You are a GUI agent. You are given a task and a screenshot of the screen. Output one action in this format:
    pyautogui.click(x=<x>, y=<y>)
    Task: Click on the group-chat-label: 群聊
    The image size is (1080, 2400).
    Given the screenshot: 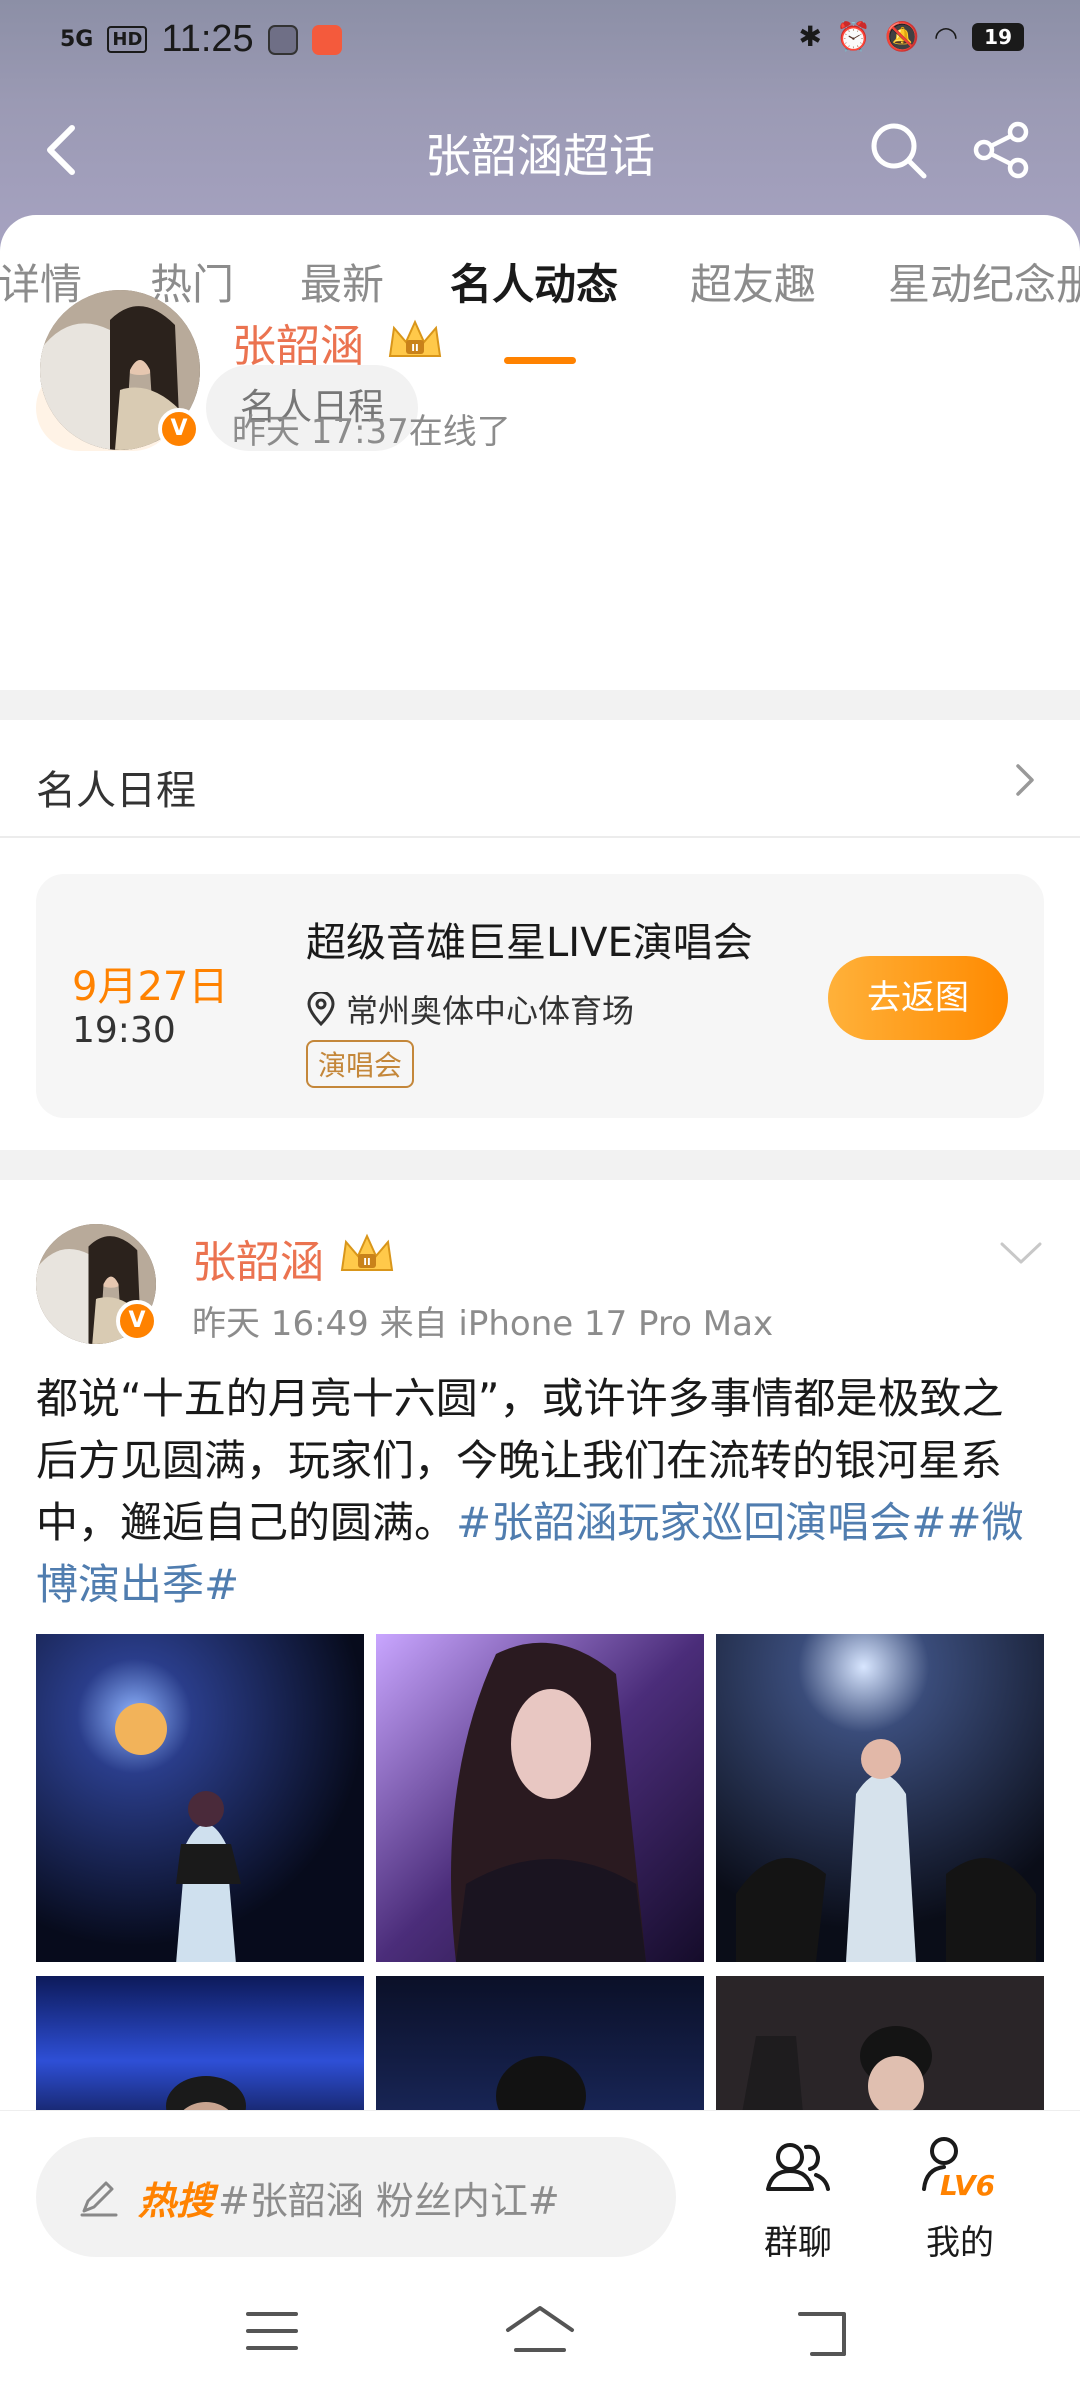 What is the action you would take?
    pyautogui.click(x=798, y=2243)
    